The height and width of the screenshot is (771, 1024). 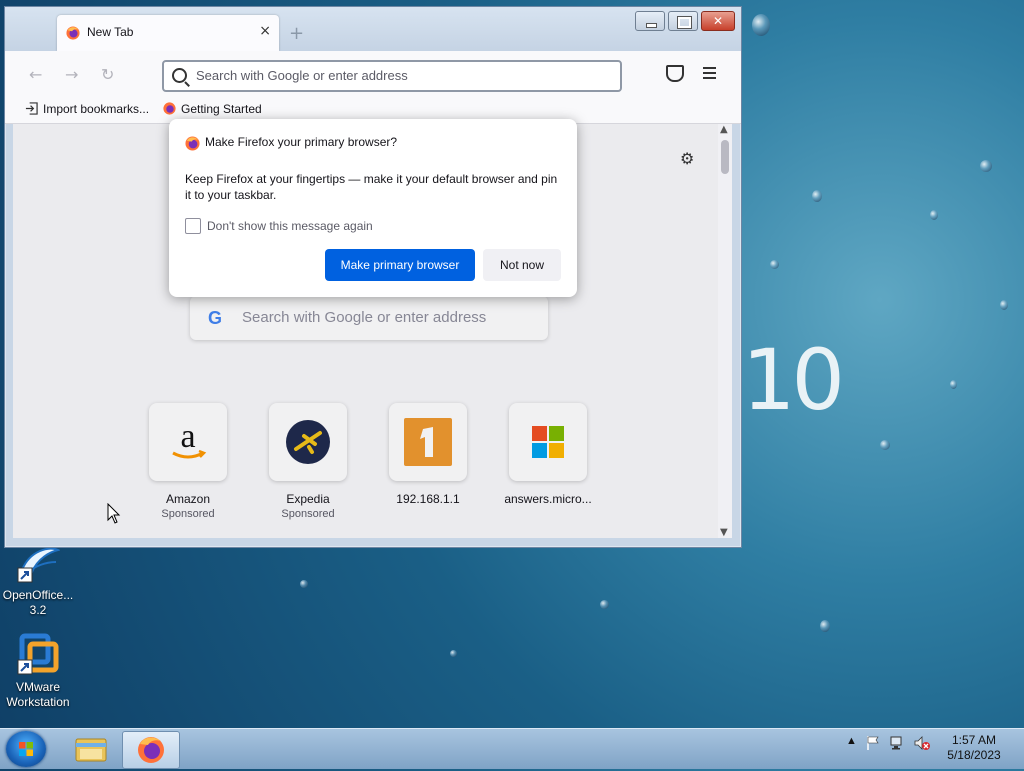 I want to click on menu-button, so click(x=709, y=74).